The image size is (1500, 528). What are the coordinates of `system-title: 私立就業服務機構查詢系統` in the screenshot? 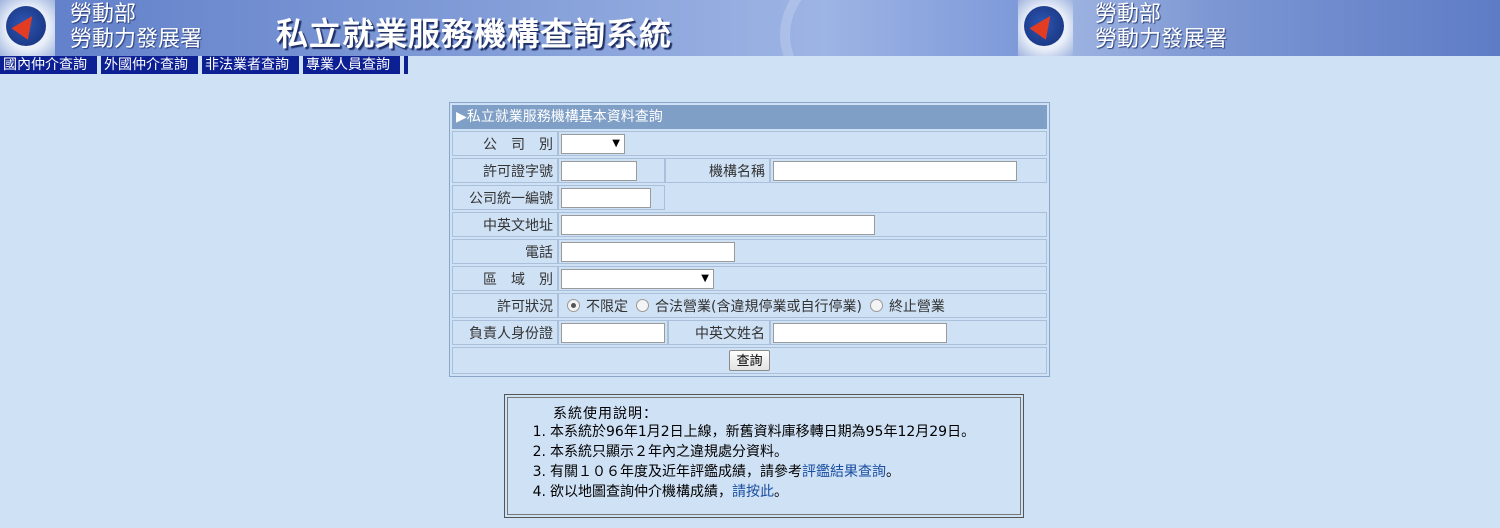 It's located at (474, 34).